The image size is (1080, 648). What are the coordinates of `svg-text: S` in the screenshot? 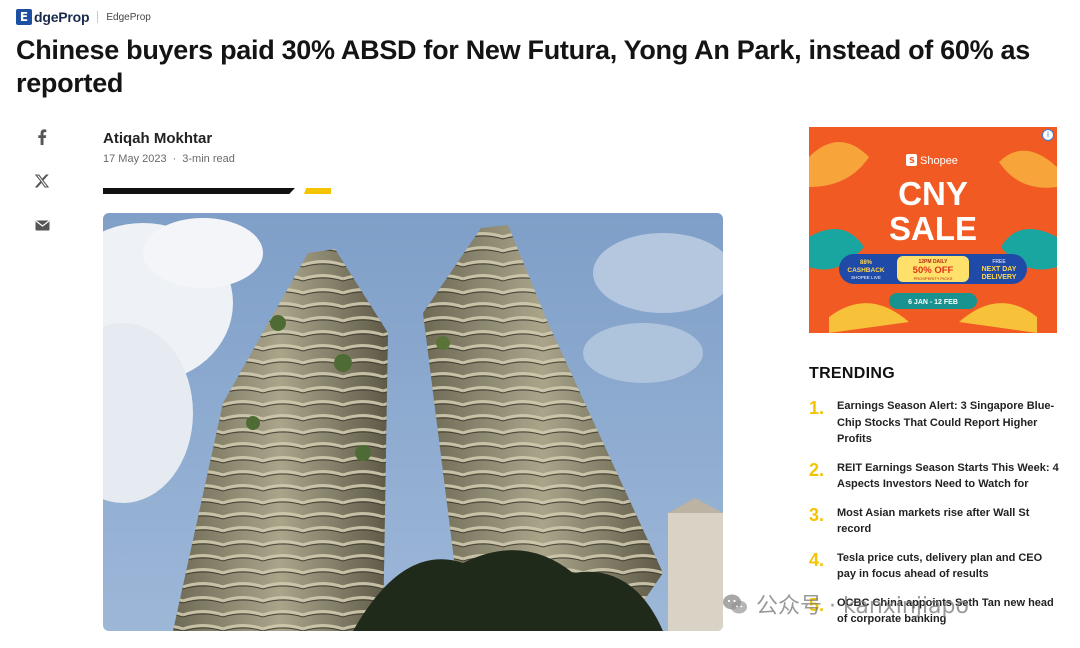 It's located at (912, 160).